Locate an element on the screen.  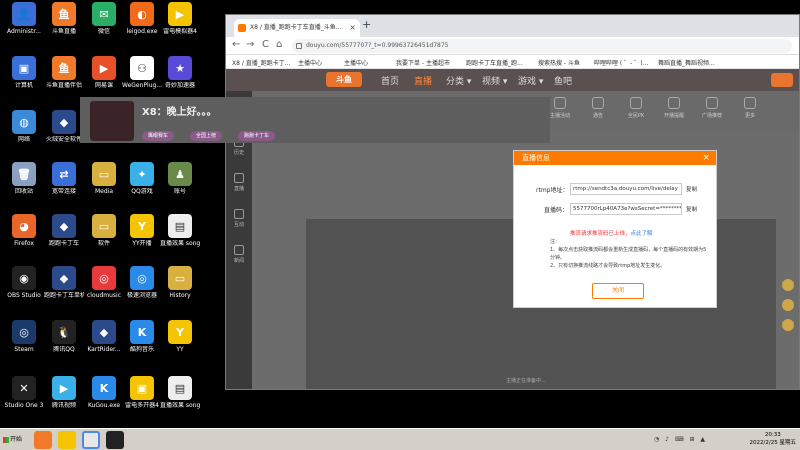
room-tag: 全国上榜 is located at coordinates (206, 136).